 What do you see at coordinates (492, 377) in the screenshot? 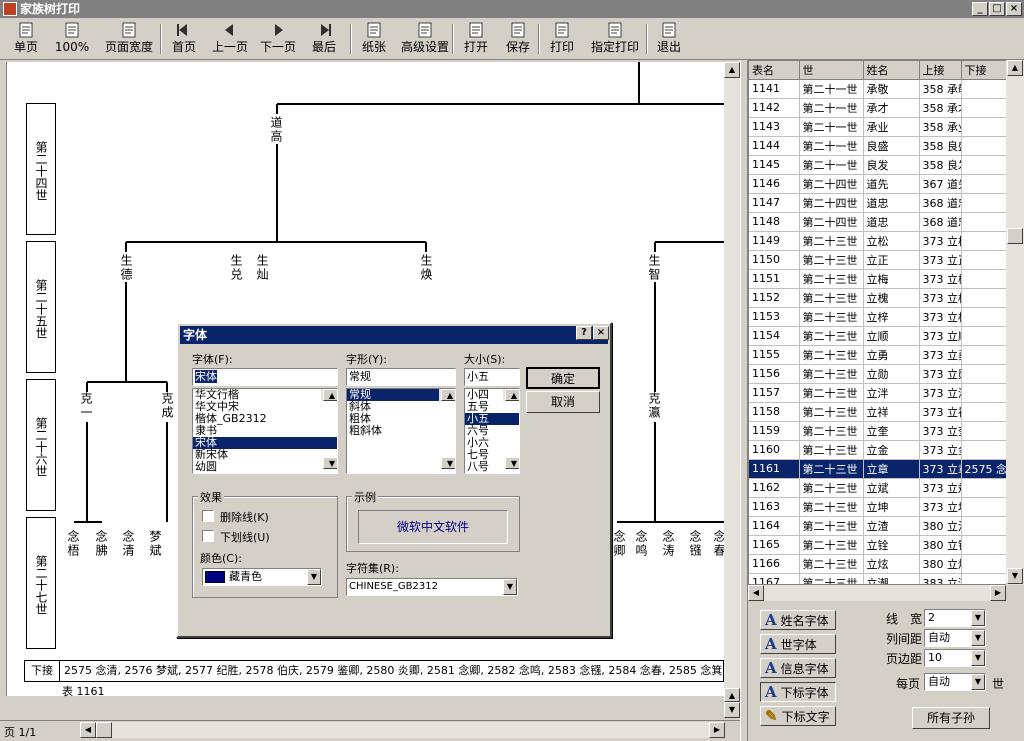
I see `size-input: 小五` at bounding box center [492, 377].